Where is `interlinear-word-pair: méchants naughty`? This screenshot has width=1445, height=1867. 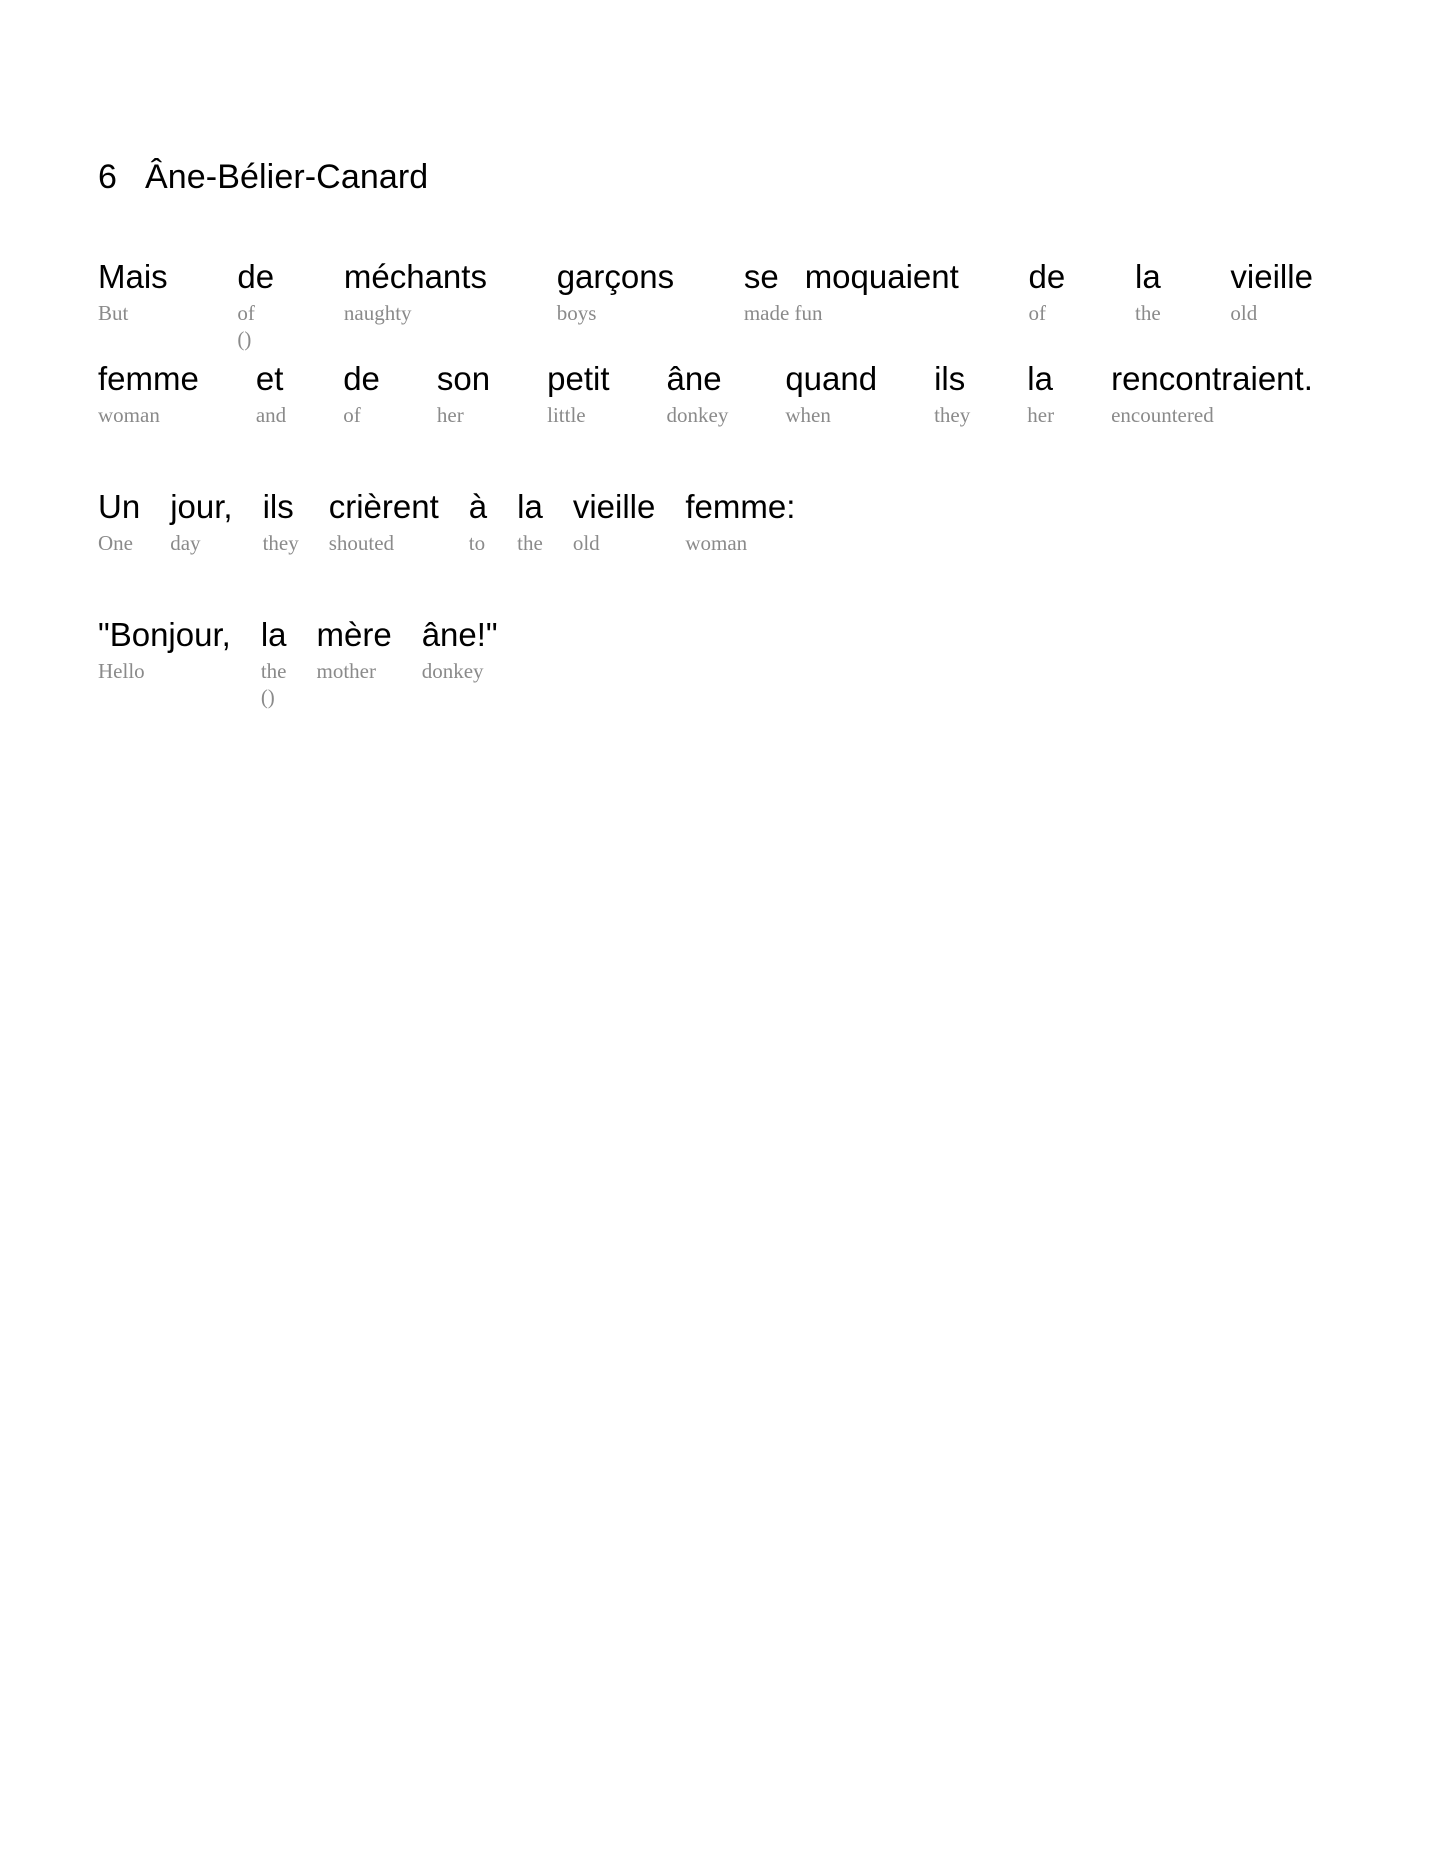
interlinear-word-pair: méchants naughty is located at coordinates (415, 293).